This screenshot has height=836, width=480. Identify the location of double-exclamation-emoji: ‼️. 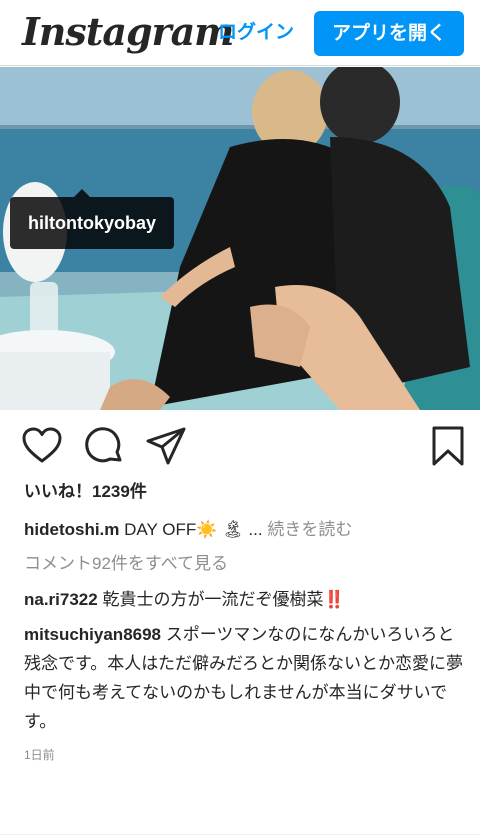
(334, 599).